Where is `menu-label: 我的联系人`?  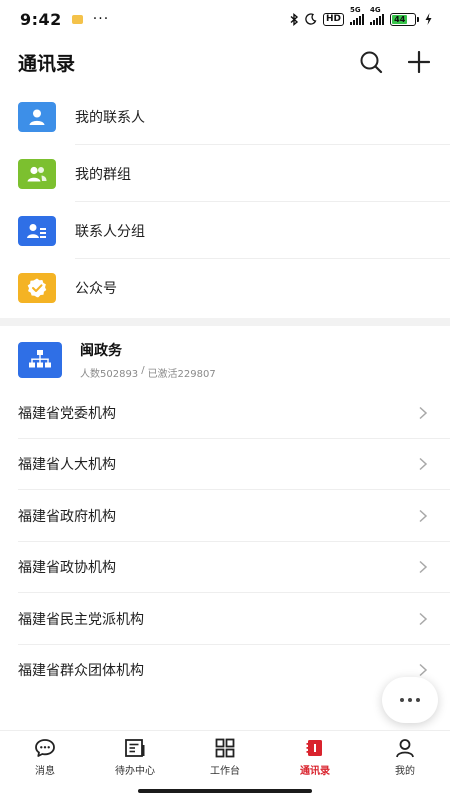
menu-label: 我的联系人 is located at coordinates (110, 117).